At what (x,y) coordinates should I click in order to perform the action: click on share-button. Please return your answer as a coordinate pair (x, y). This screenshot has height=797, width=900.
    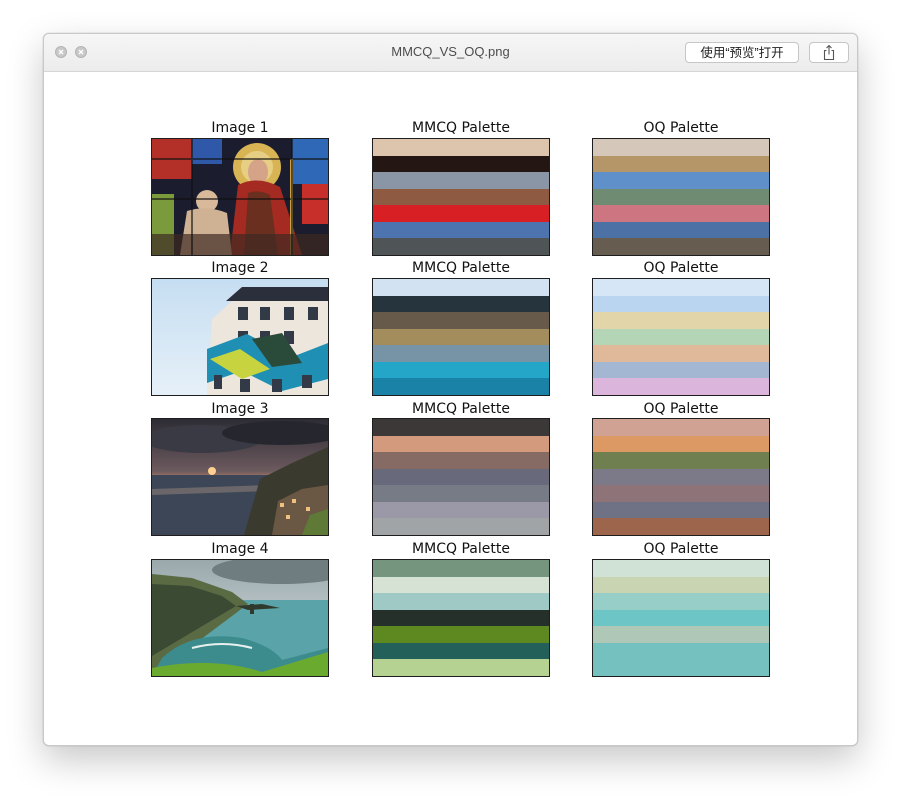
    Looking at the image, I should click on (829, 52).